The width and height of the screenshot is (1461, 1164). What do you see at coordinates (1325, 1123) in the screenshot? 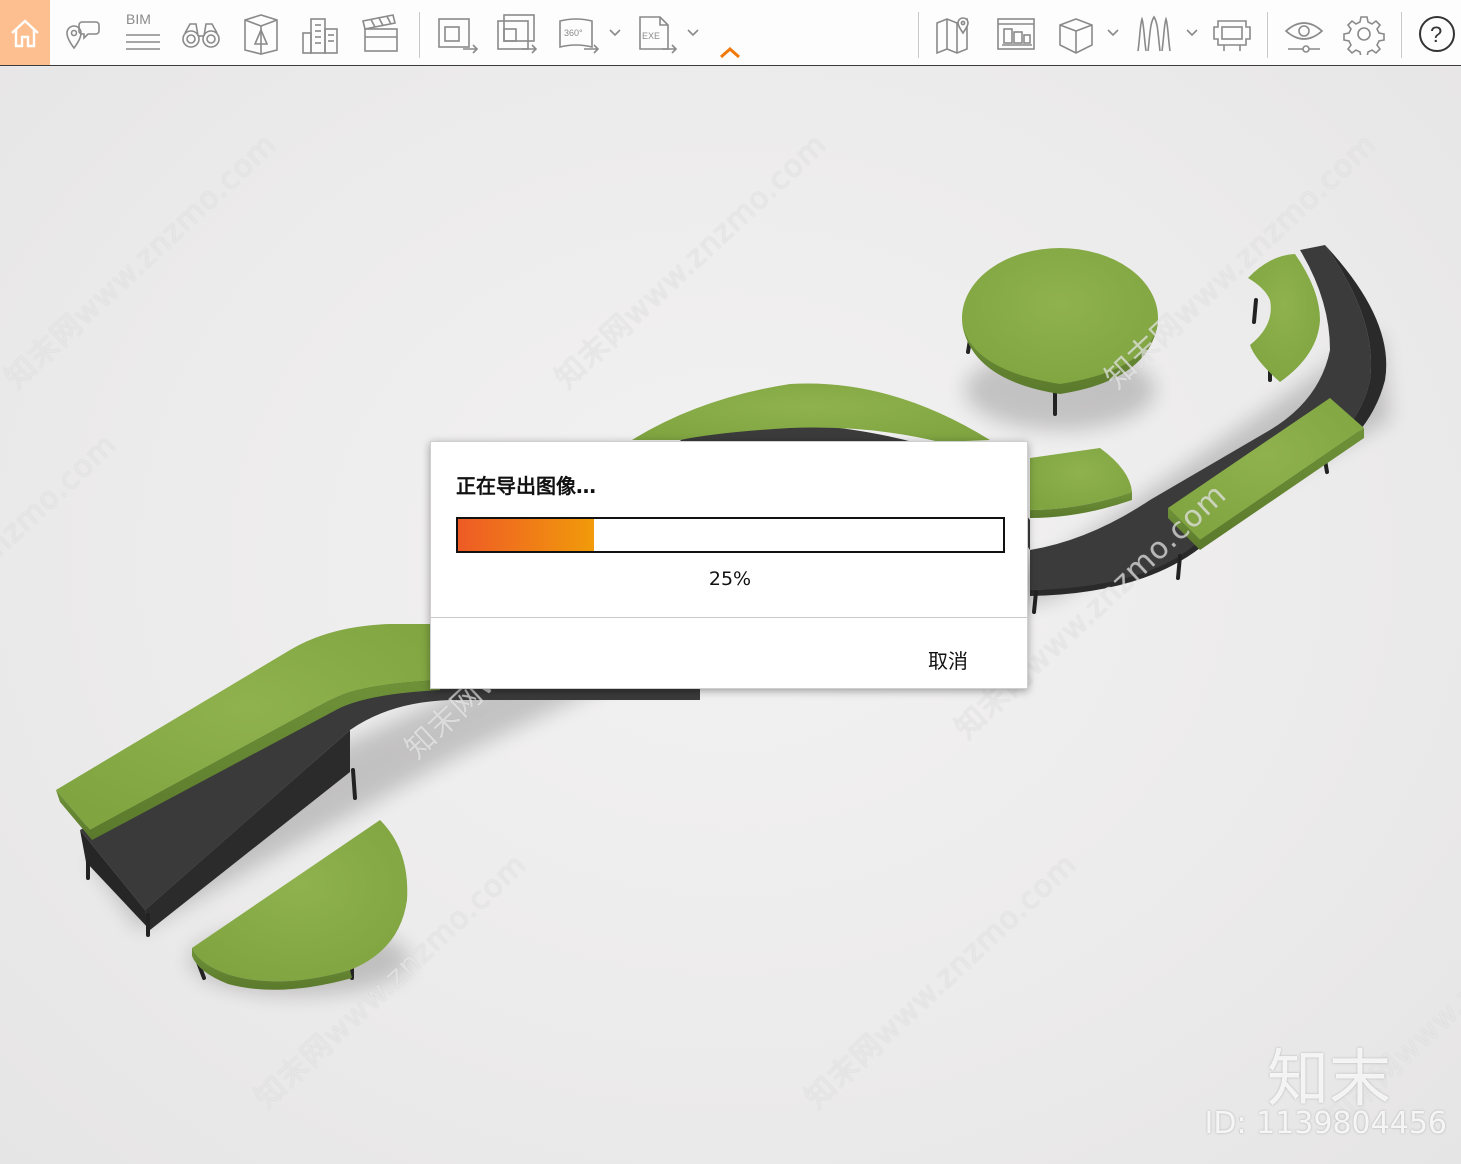
I see `id-watermark: ID: 1139804456` at bounding box center [1325, 1123].